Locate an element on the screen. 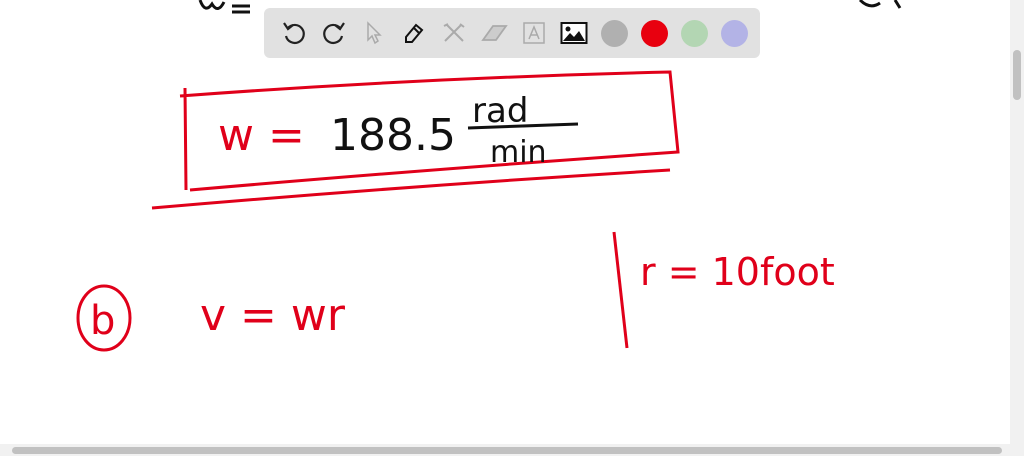 This screenshot has width=1024, height=456. undo-icon is located at coordinates (294, 33).